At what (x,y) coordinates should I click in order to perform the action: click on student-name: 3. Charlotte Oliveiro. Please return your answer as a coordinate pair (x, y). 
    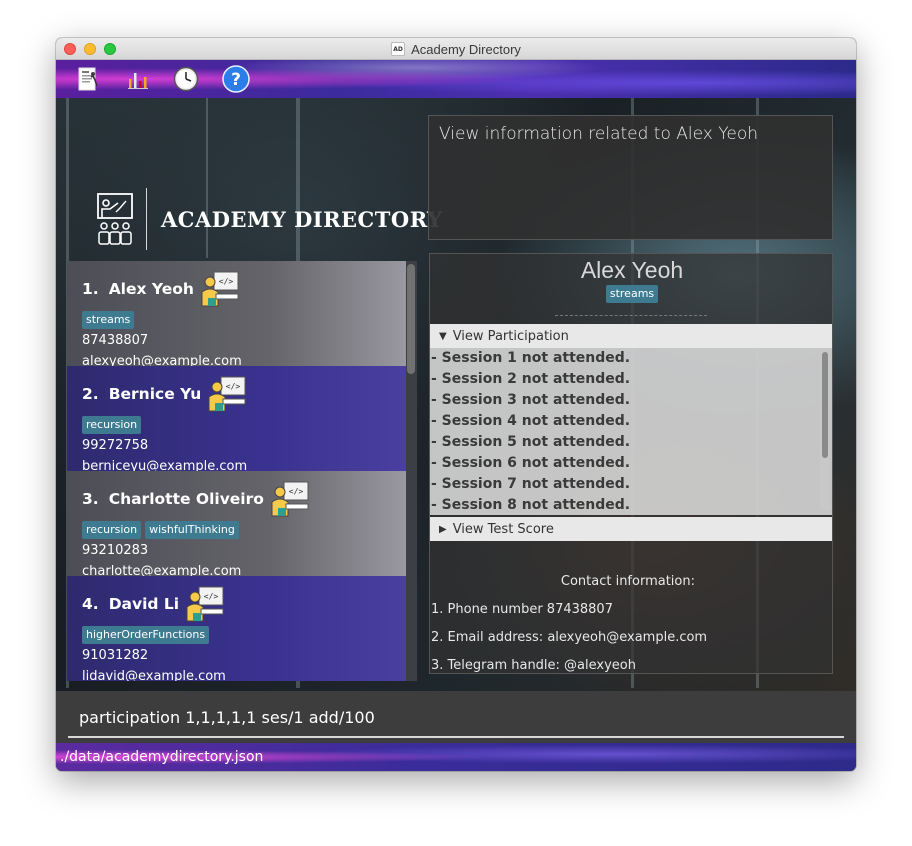
    Looking at the image, I should click on (173, 499).